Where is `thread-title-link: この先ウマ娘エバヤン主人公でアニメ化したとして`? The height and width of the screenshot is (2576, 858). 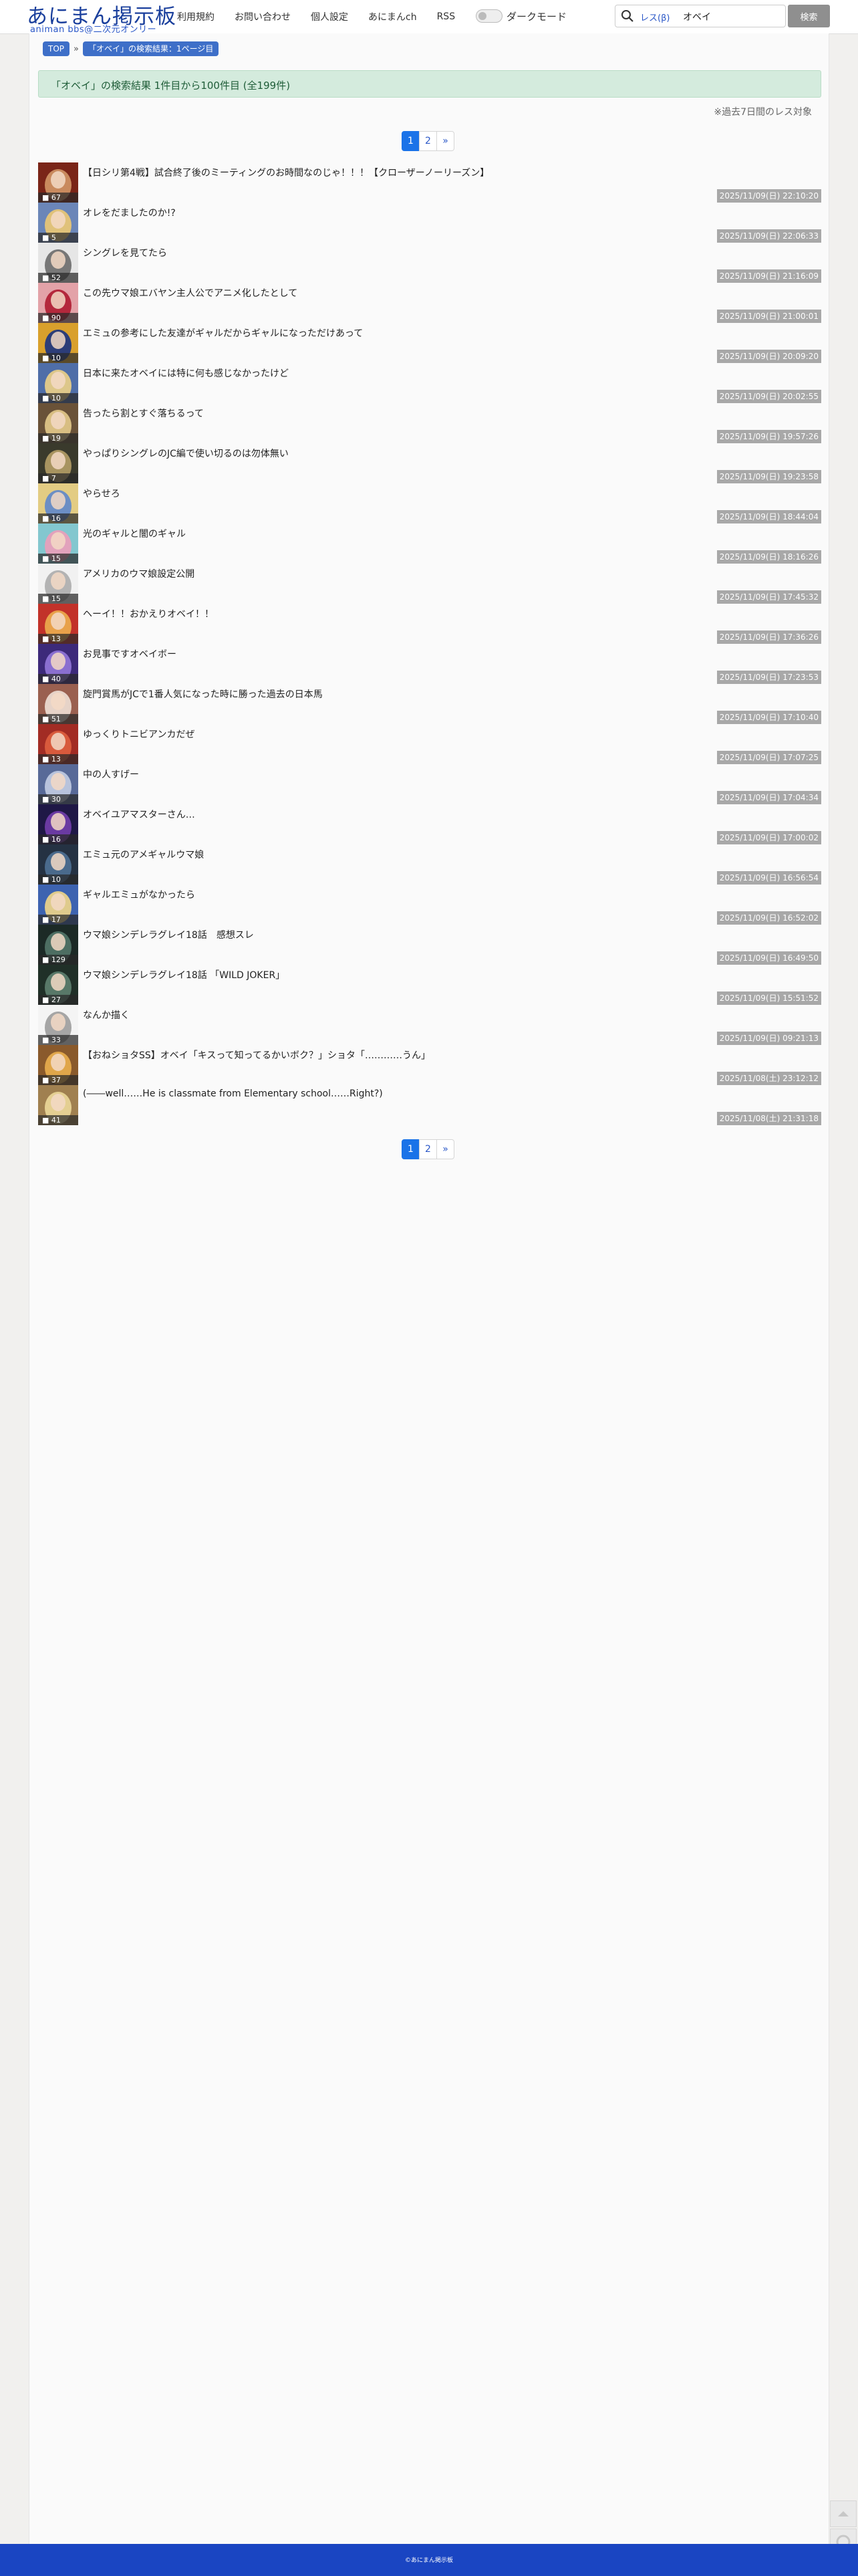 thread-title-link: この先ウマ娘エバヤン主人公でアニメ化したとして is located at coordinates (190, 293).